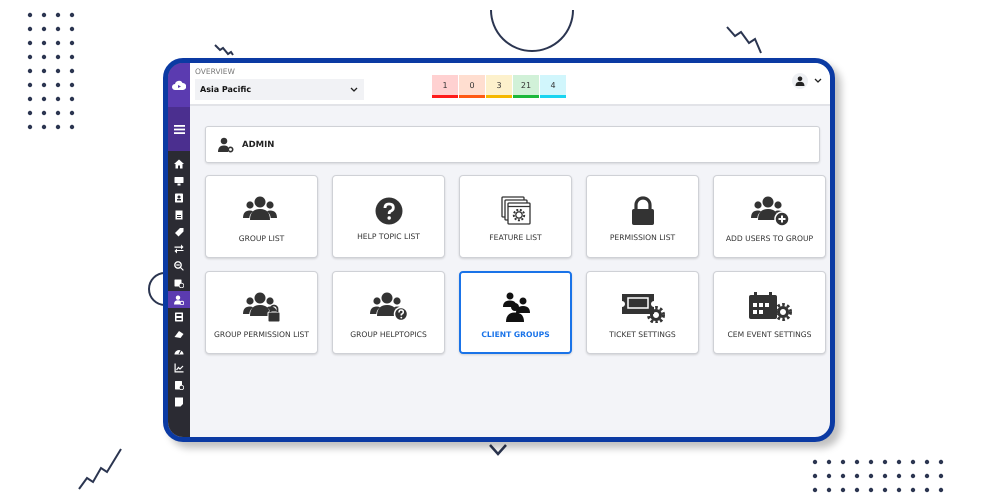 This screenshot has height=500, width=1000. I want to click on cloud-icon, so click(179, 85).